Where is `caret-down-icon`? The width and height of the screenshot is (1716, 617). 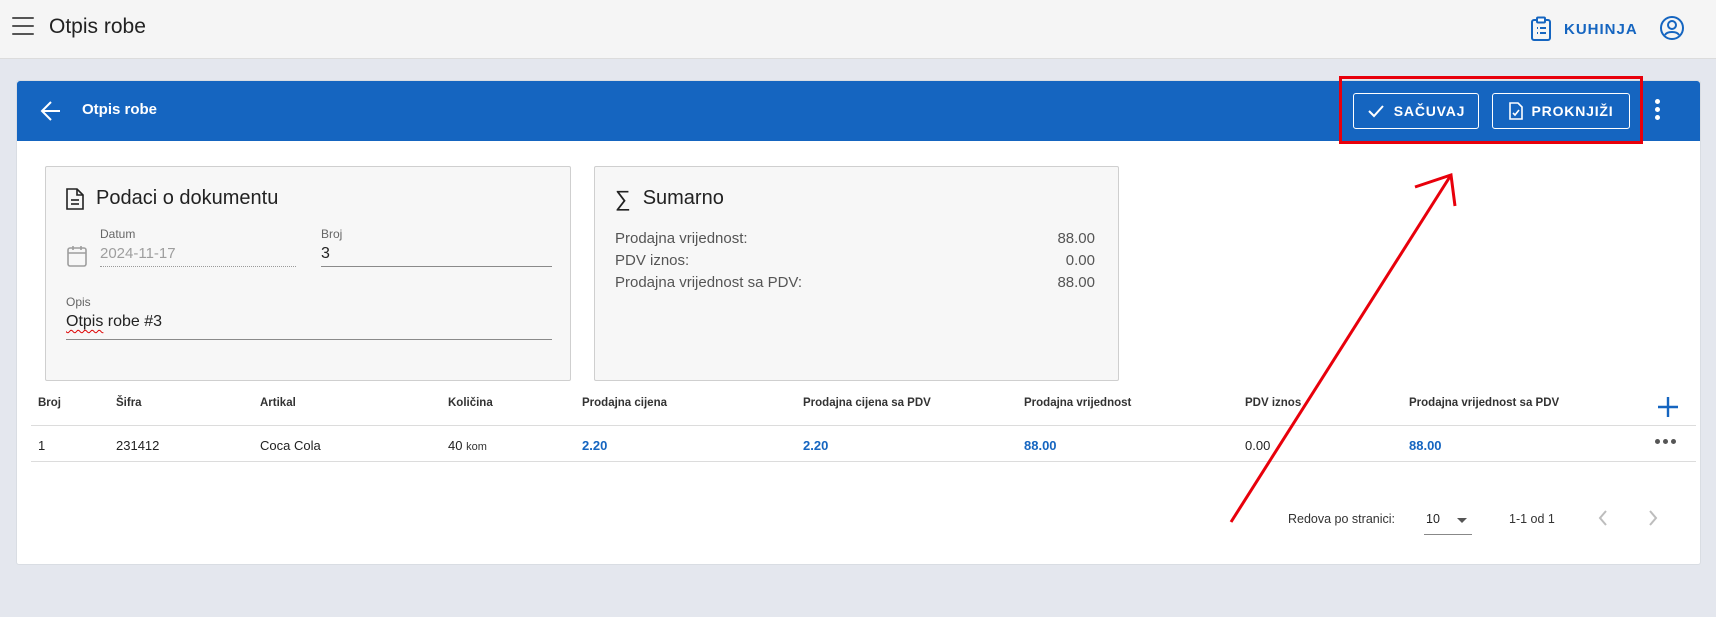
caret-down-icon is located at coordinates (1462, 520).